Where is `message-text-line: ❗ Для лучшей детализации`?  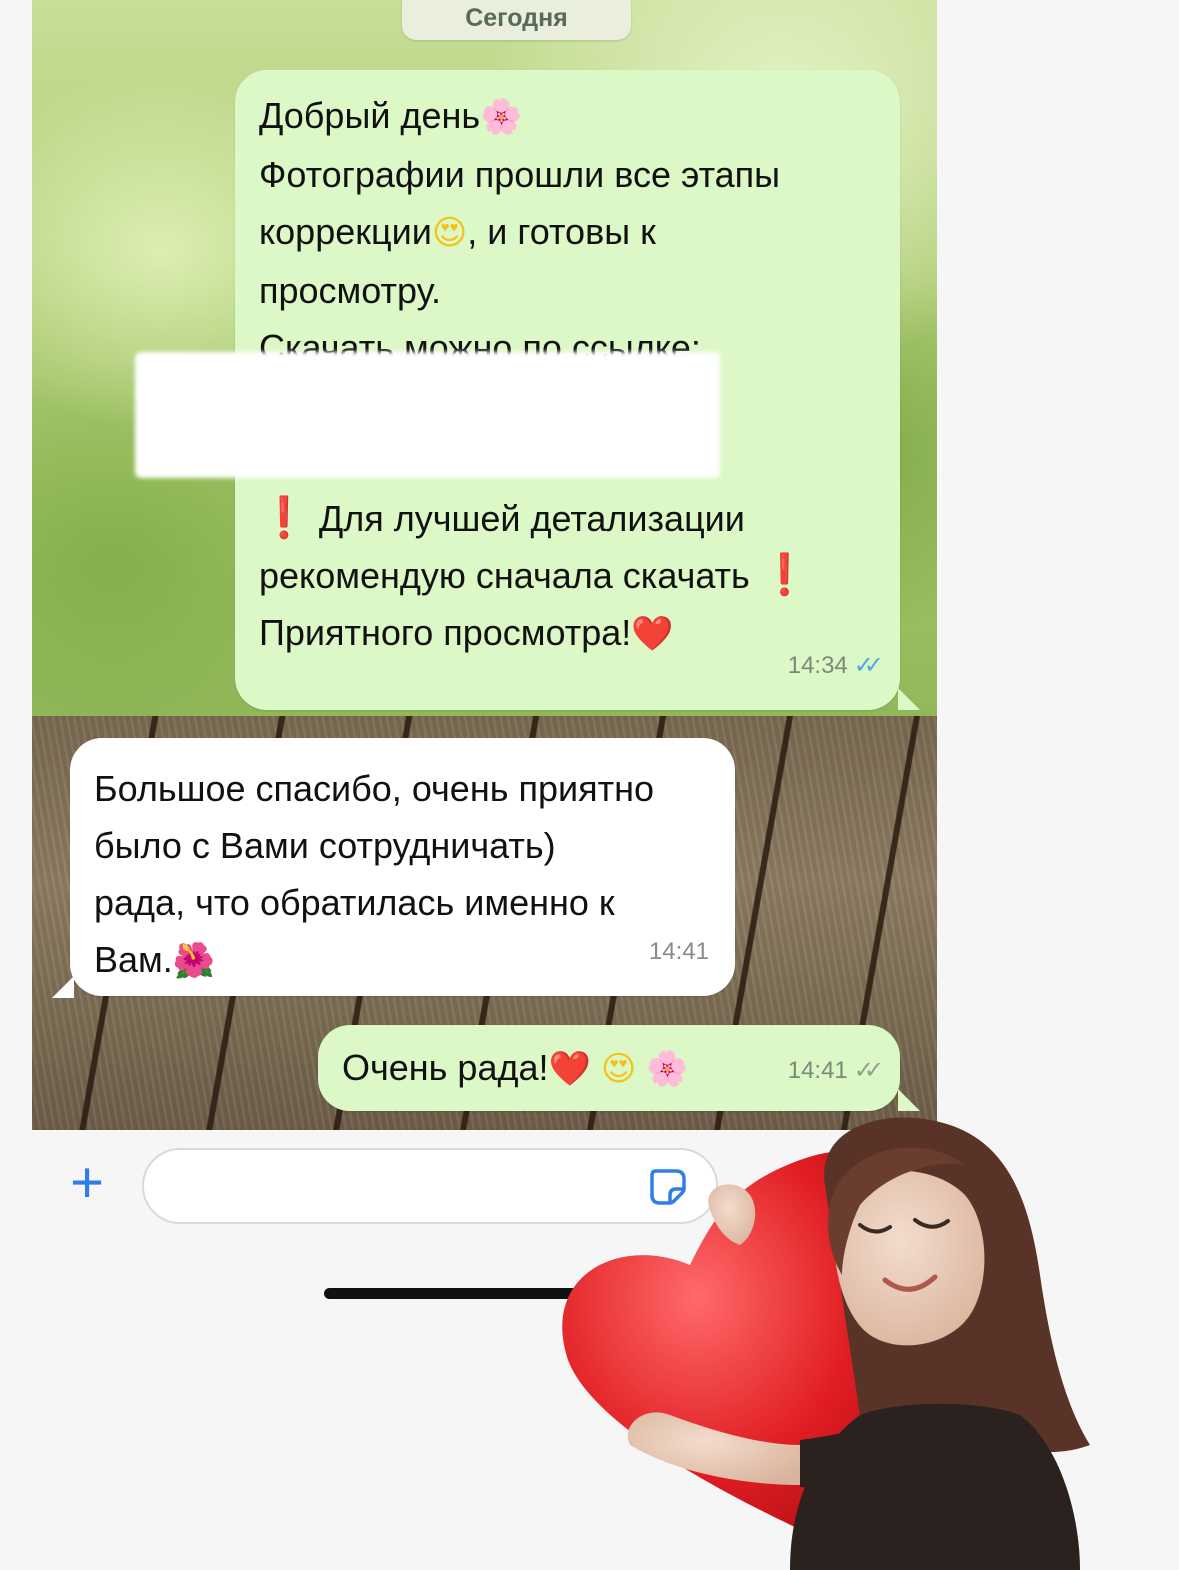 message-text-line: ❗ Для лучшей детализации is located at coordinates (567, 518).